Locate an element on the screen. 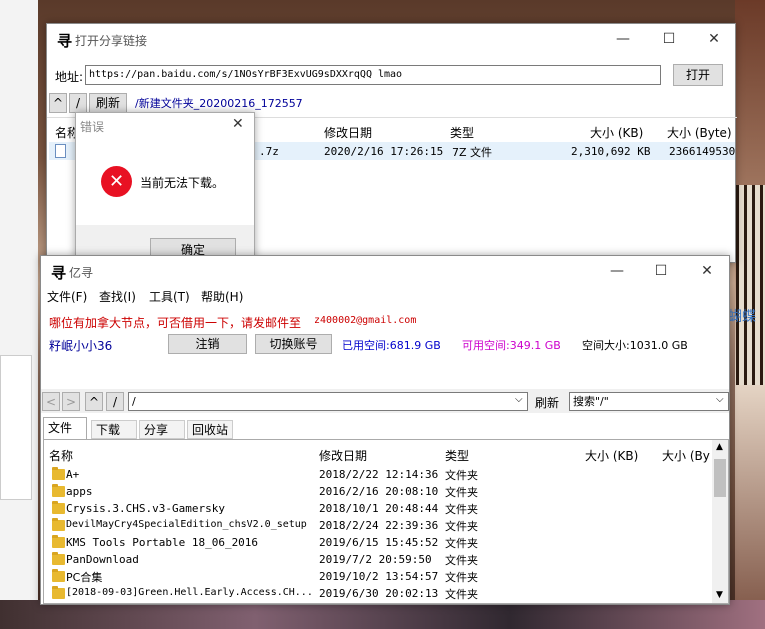 The width and height of the screenshot is (765, 629). share-col-size-kb: 大小 (KB) is located at coordinates (616, 132).